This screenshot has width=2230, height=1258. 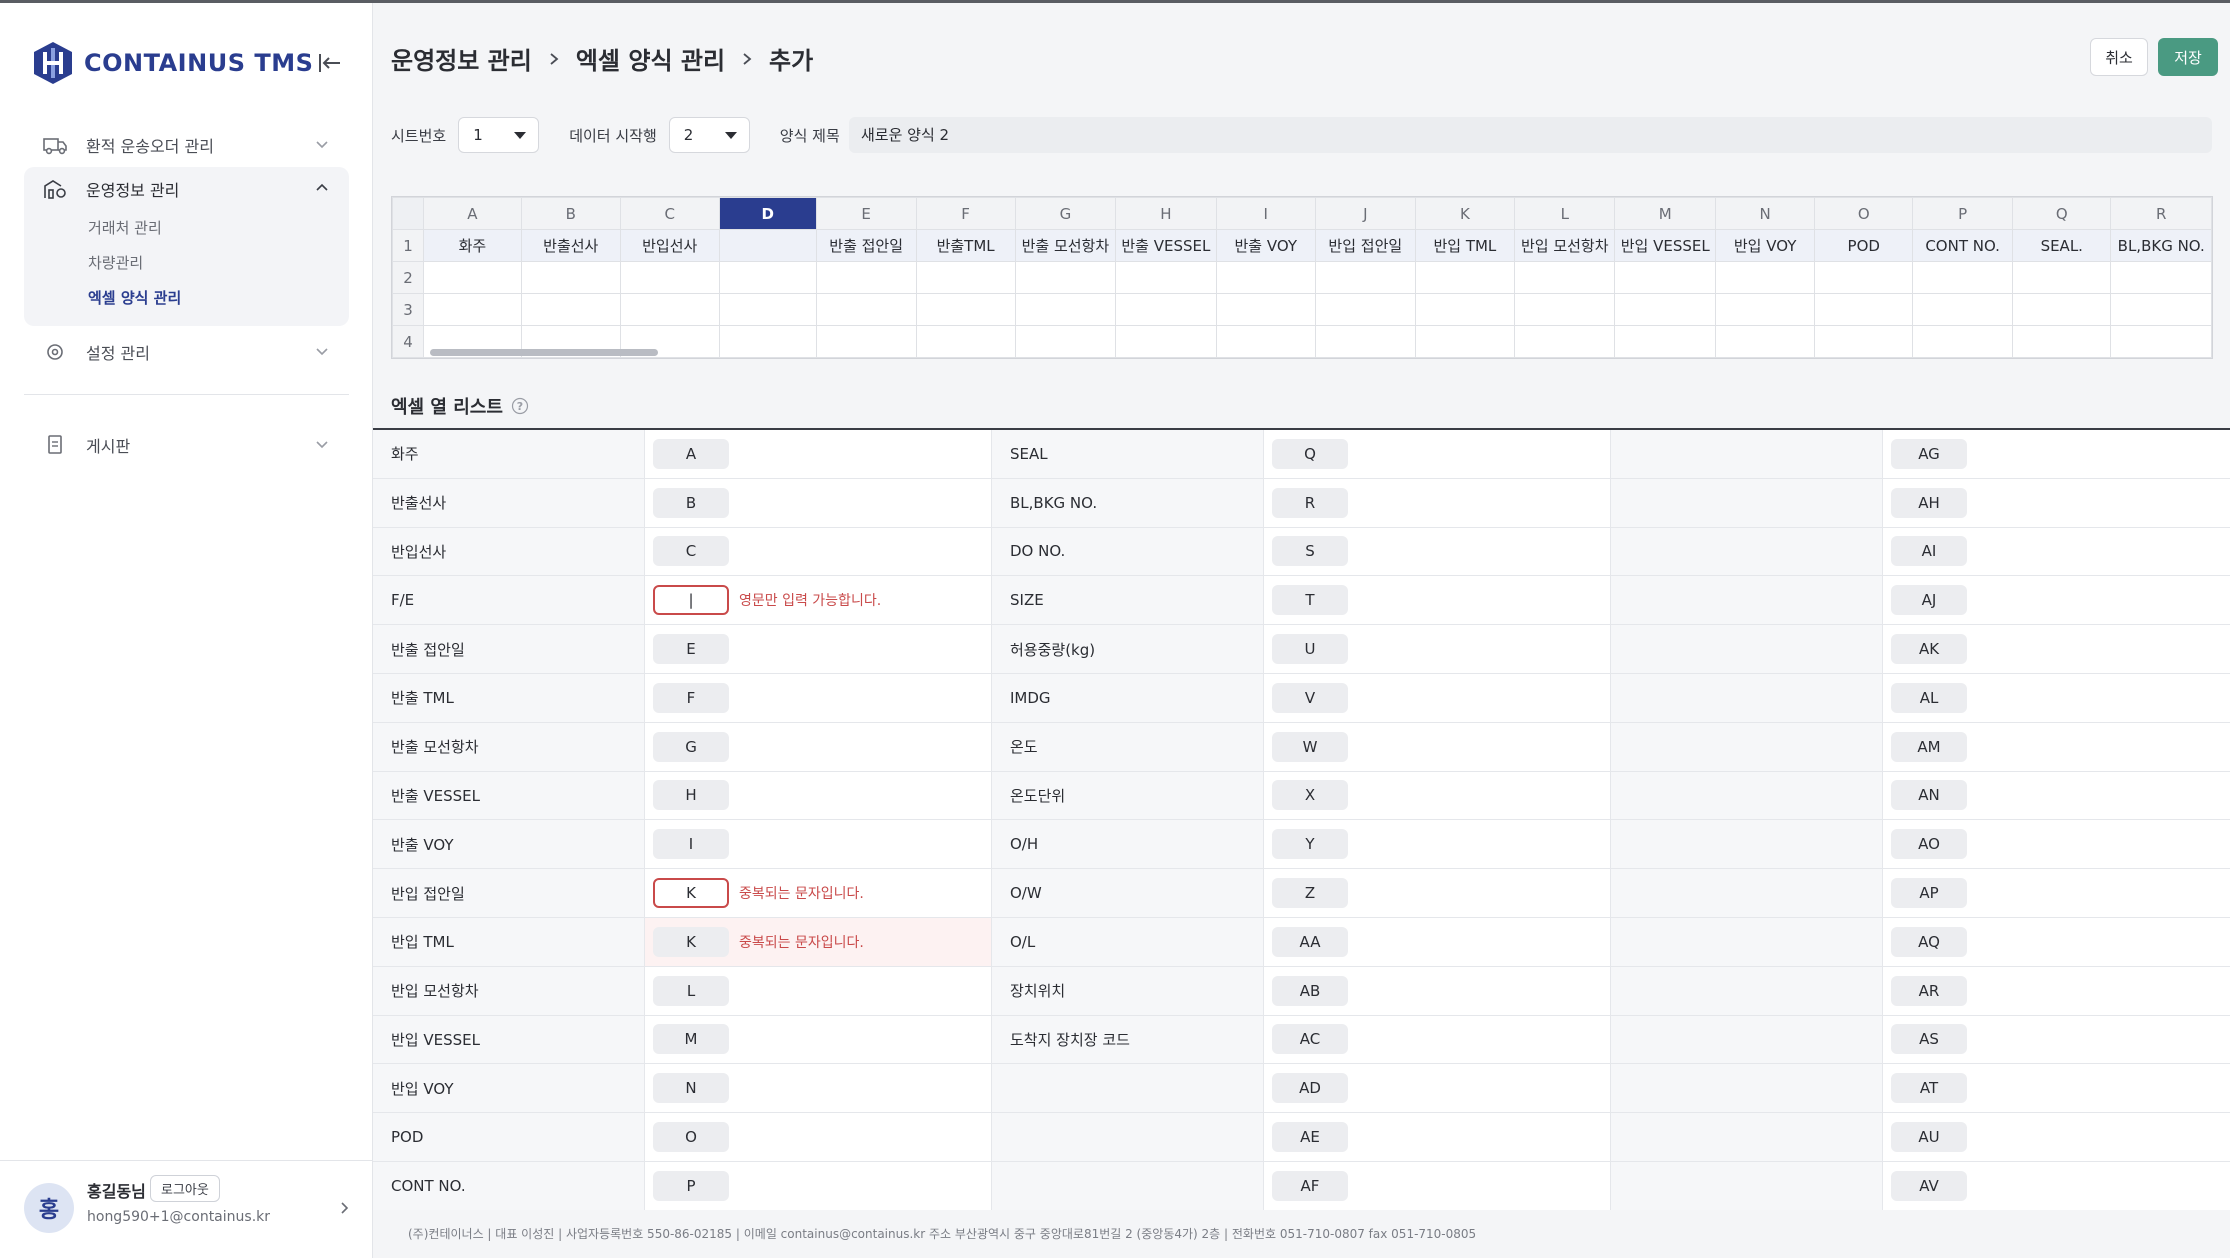 What do you see at coordinates (1530, 135) in the screenshot?
I see `form-title-input` at bounding box center [1530, 135].